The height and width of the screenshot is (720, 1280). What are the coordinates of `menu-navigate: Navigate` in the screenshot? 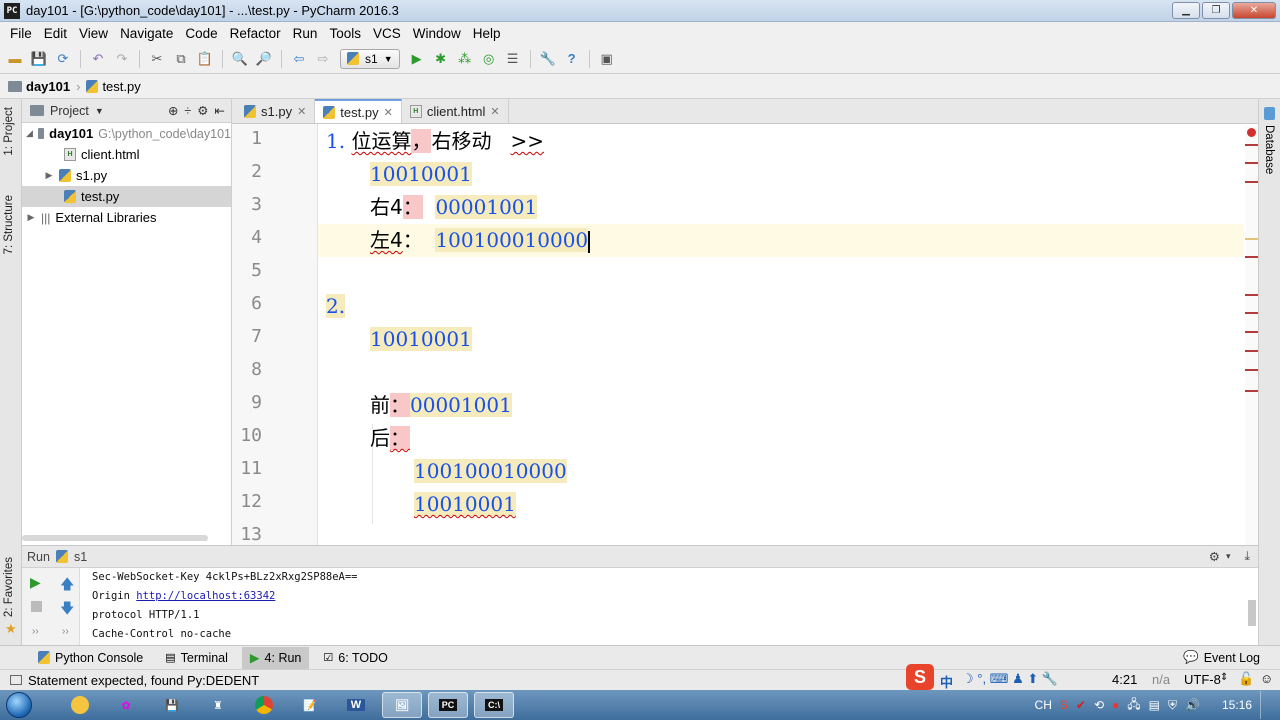 It's located at (146, 33).